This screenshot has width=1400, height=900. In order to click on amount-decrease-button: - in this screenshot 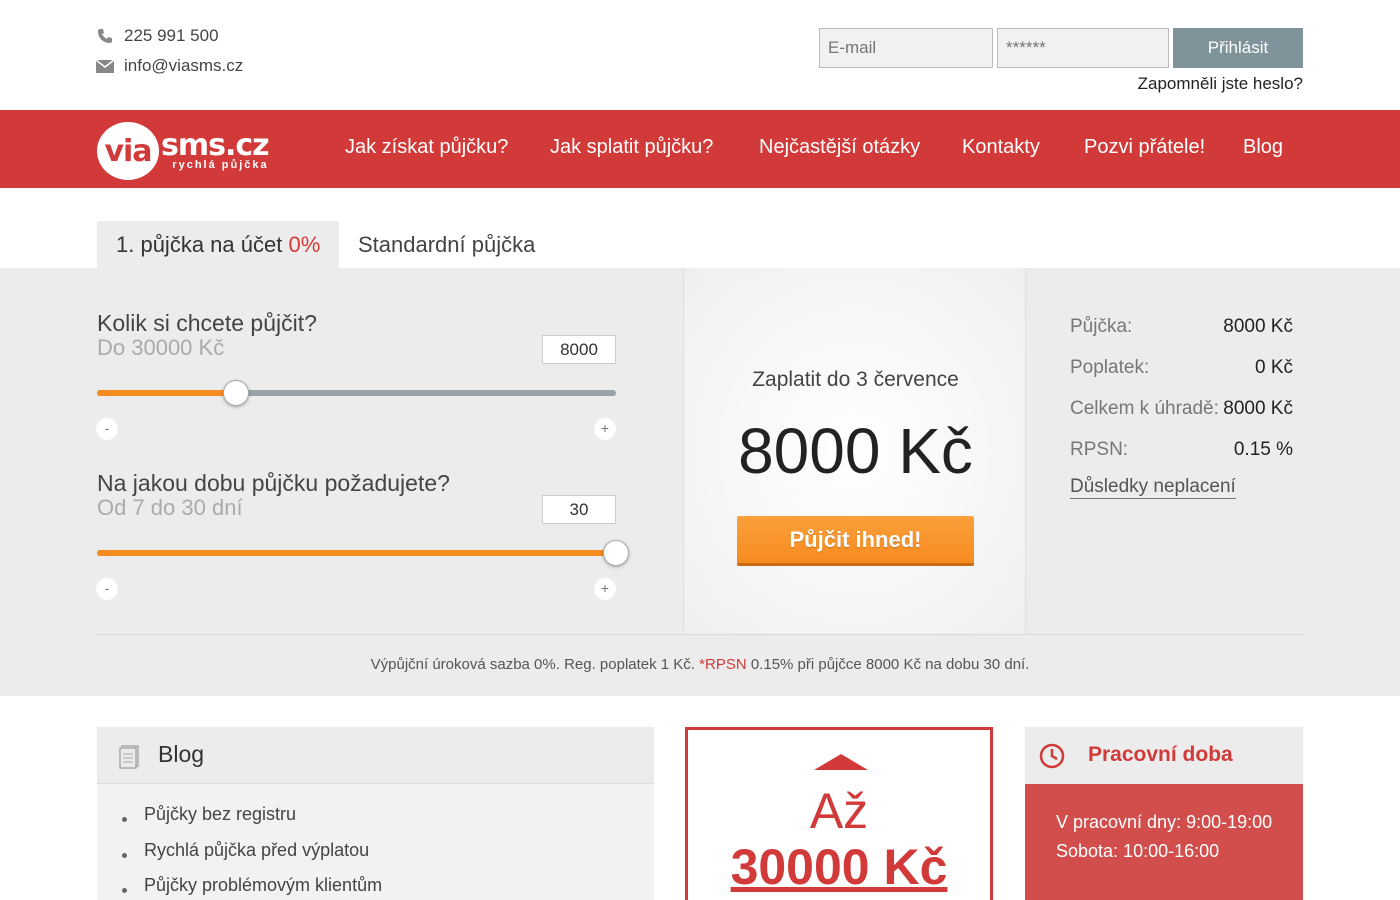, I will do `click(107, 429)`.